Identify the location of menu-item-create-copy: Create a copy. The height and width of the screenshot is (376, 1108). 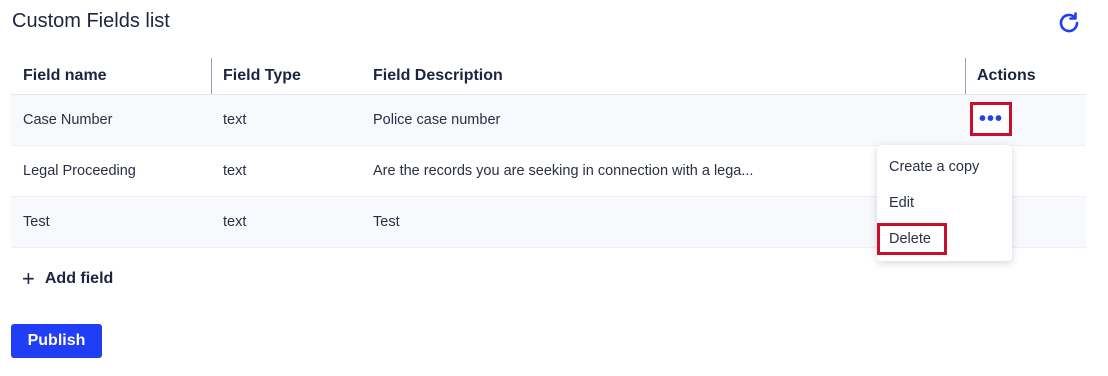
(944, 167).